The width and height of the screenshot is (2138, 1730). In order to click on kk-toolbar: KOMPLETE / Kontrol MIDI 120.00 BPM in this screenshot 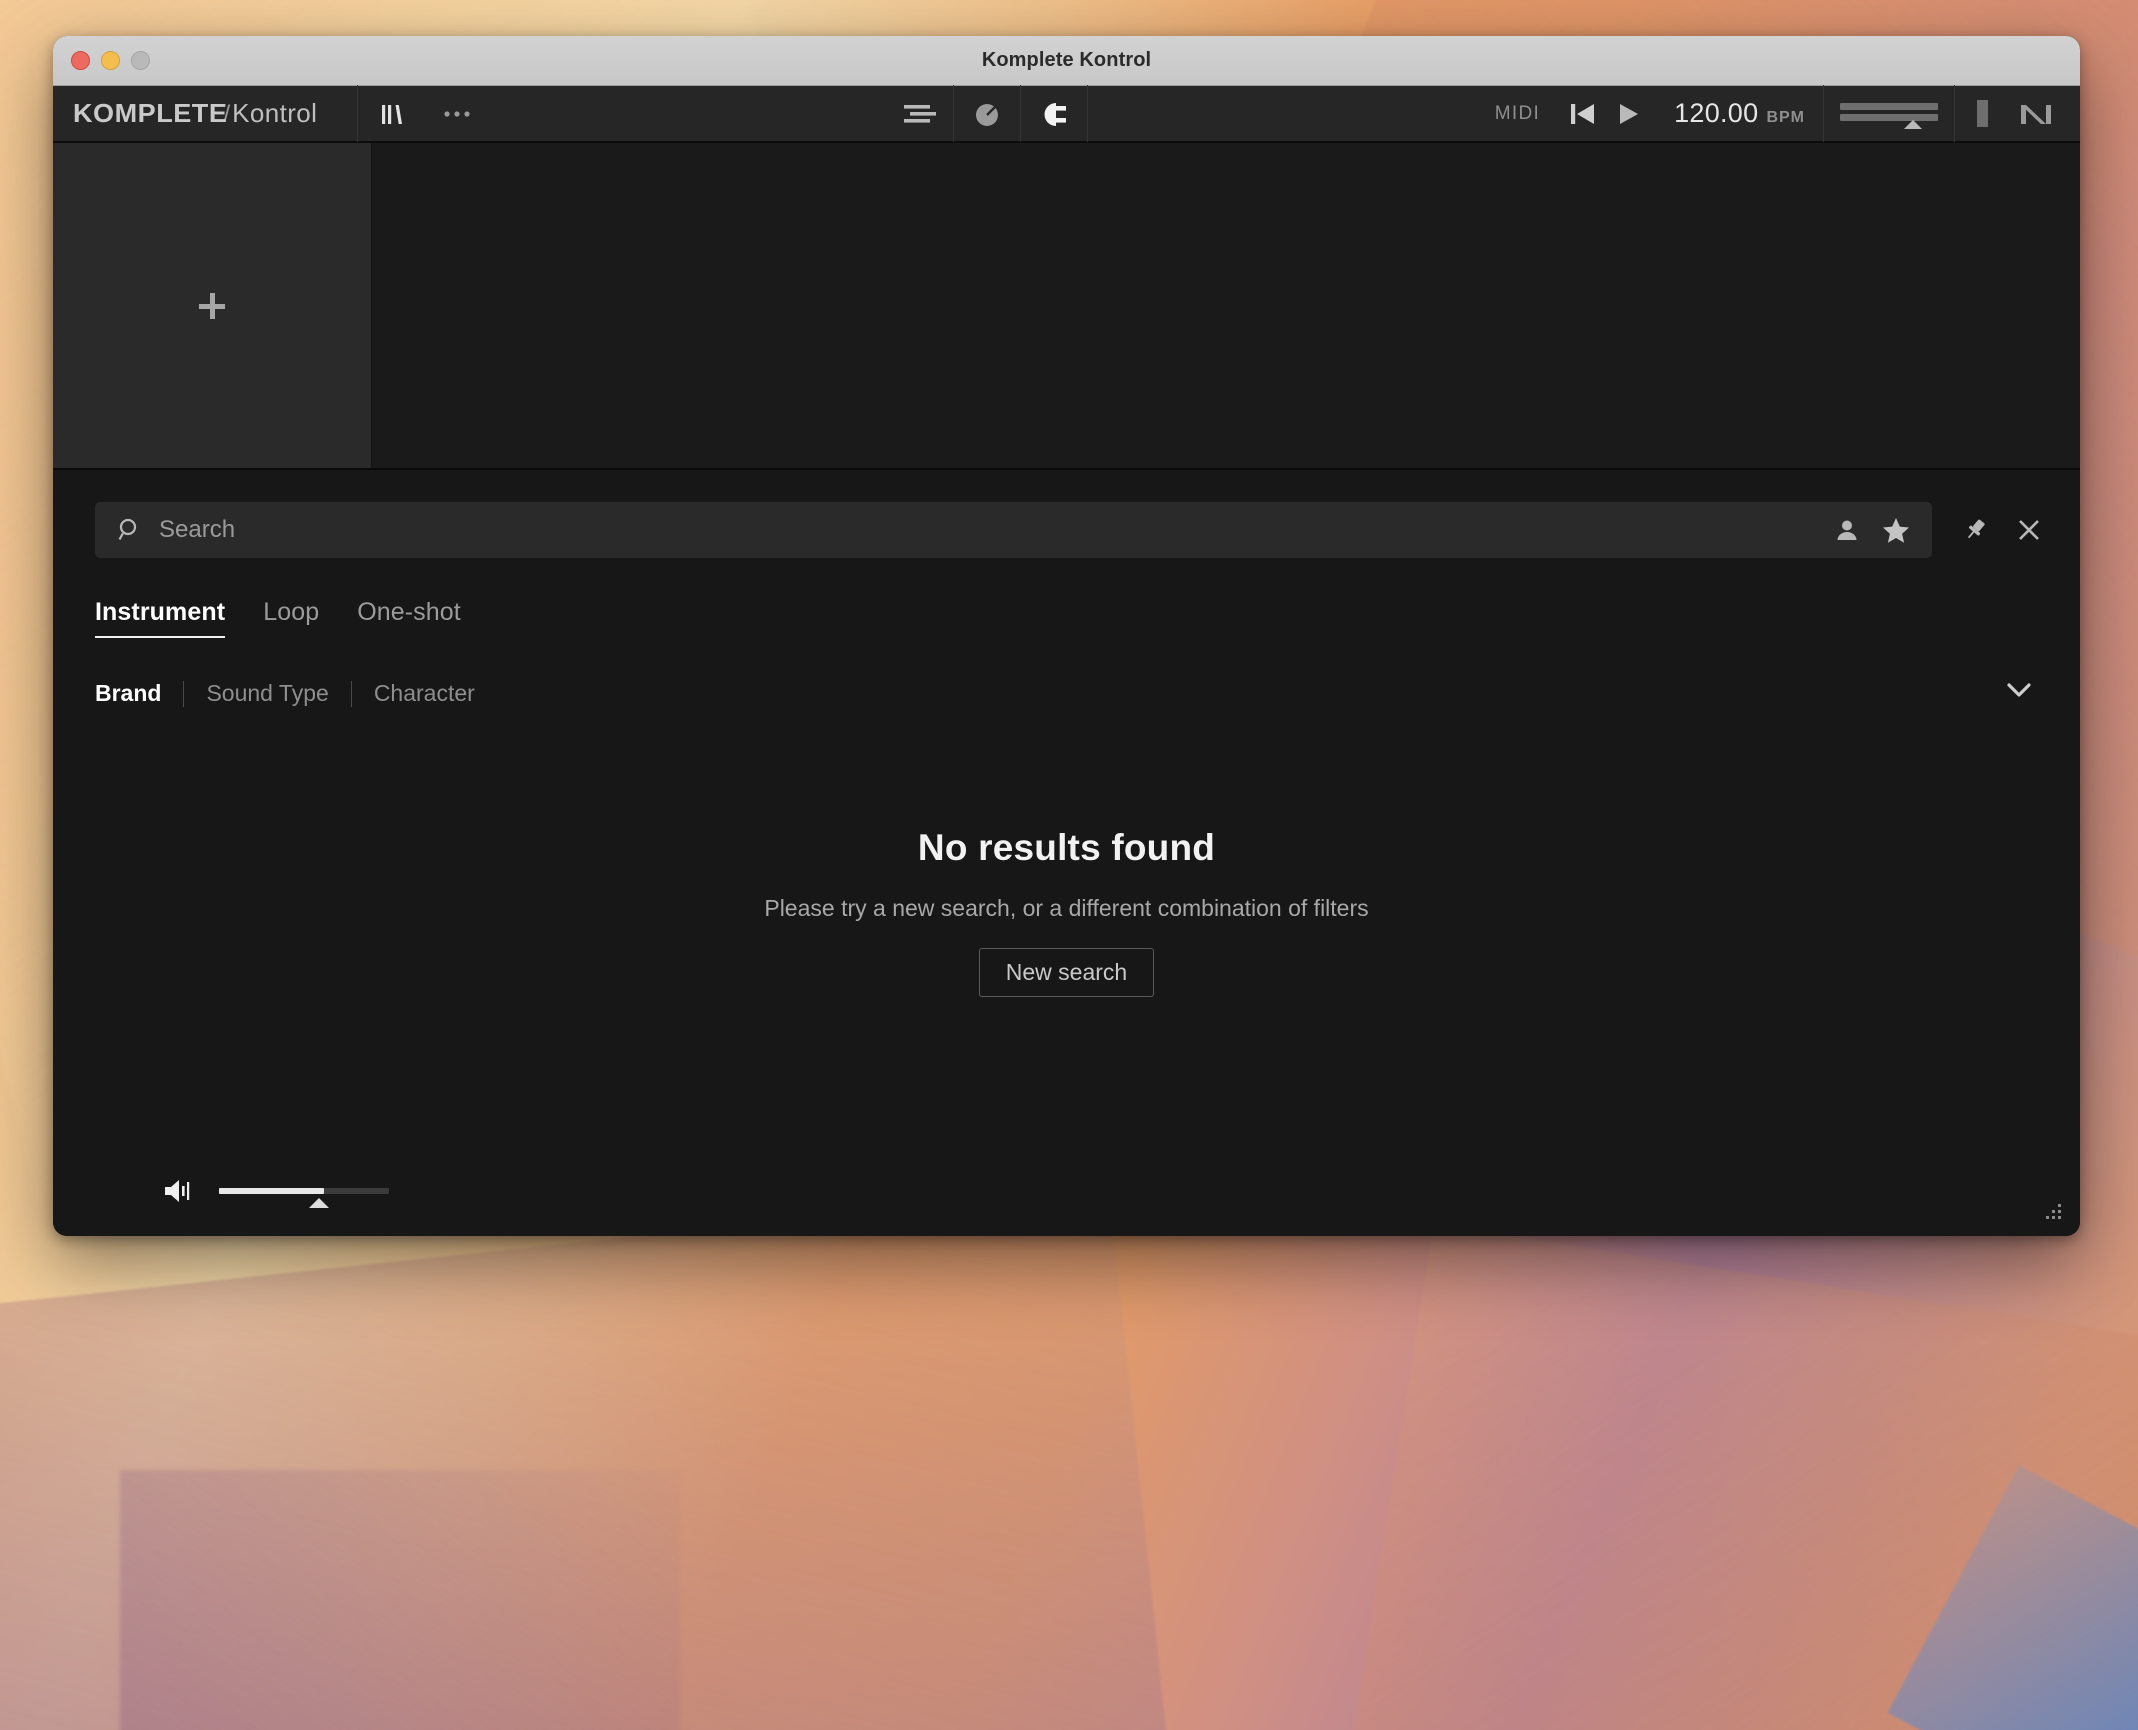, I will do `click(1066, 114)`.